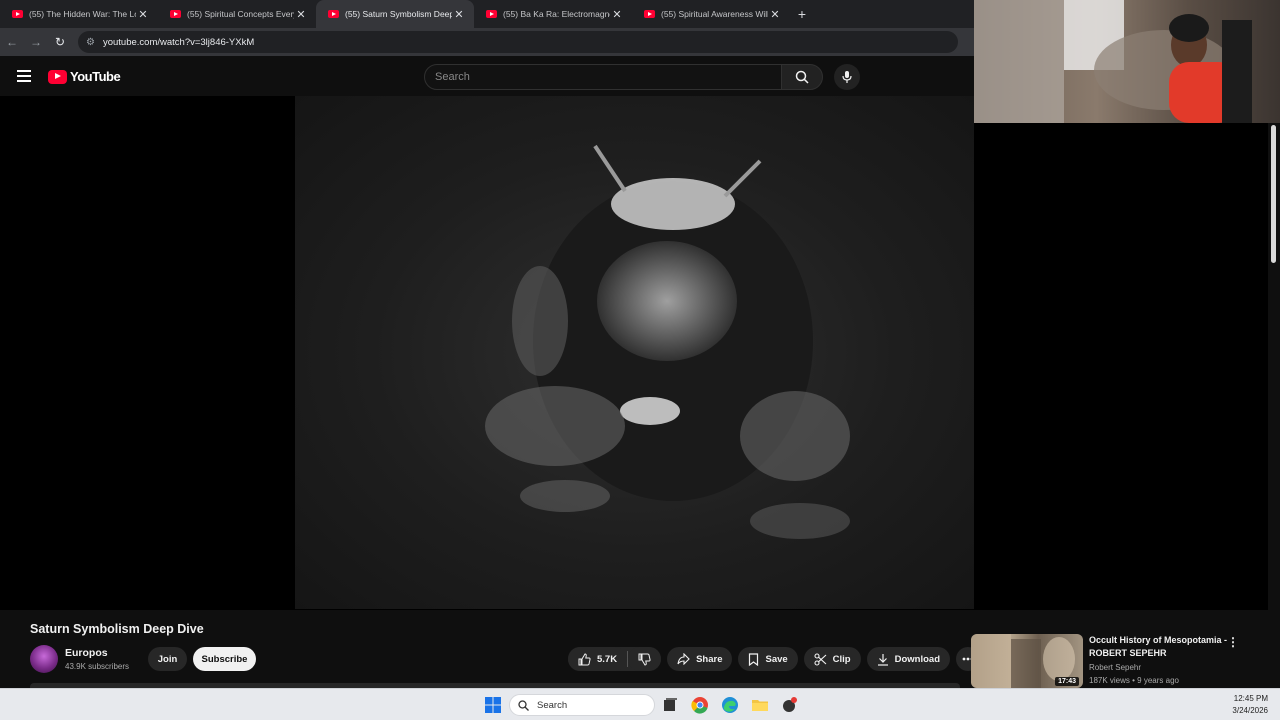 The height and width of the screenshot is (720, 1280). I want to click on search-input: Search, so click(603, 77).